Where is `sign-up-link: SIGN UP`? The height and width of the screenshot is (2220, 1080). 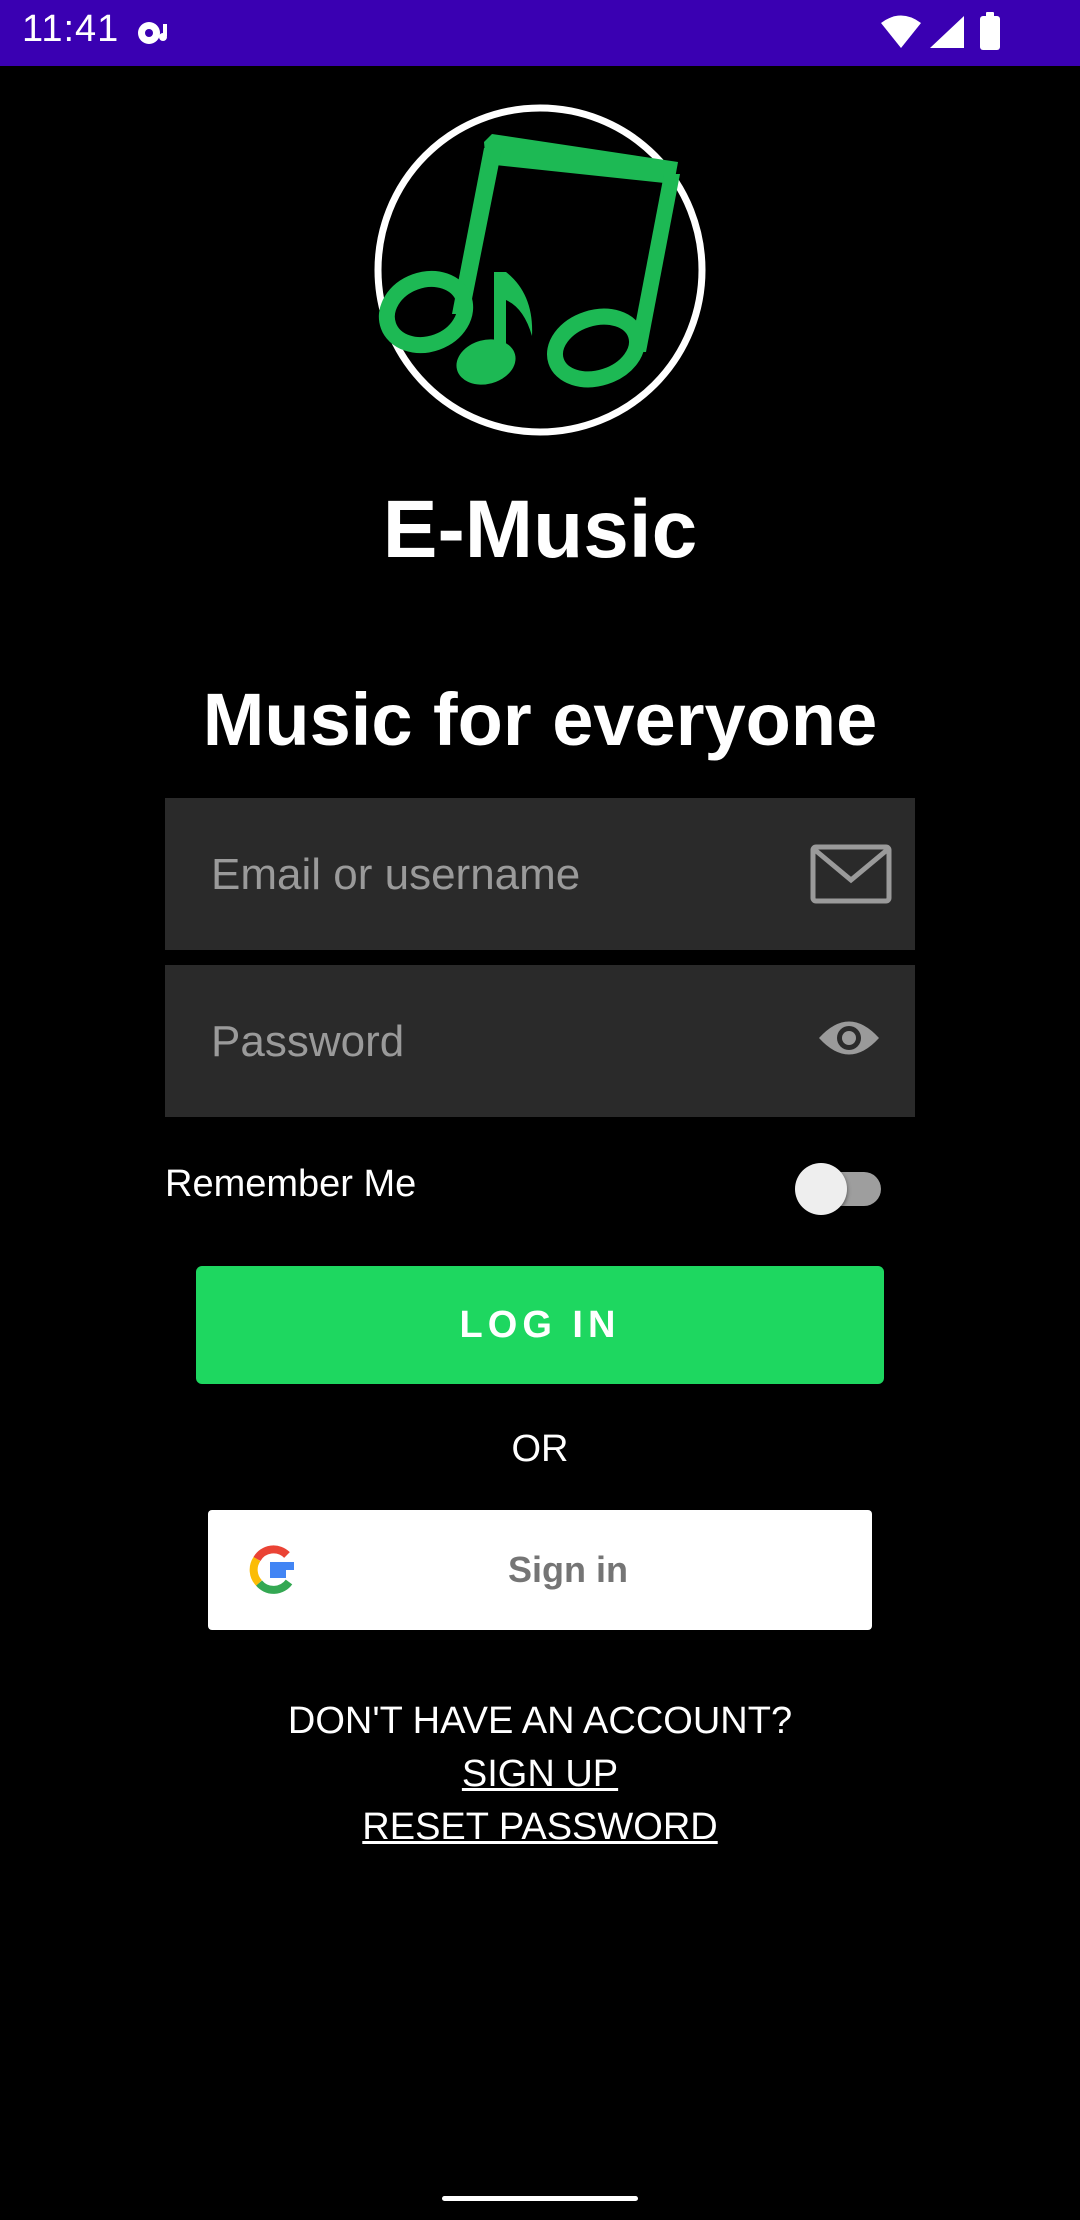 sign-up-link: SIGN UP is located at coordinates (540, 1774).